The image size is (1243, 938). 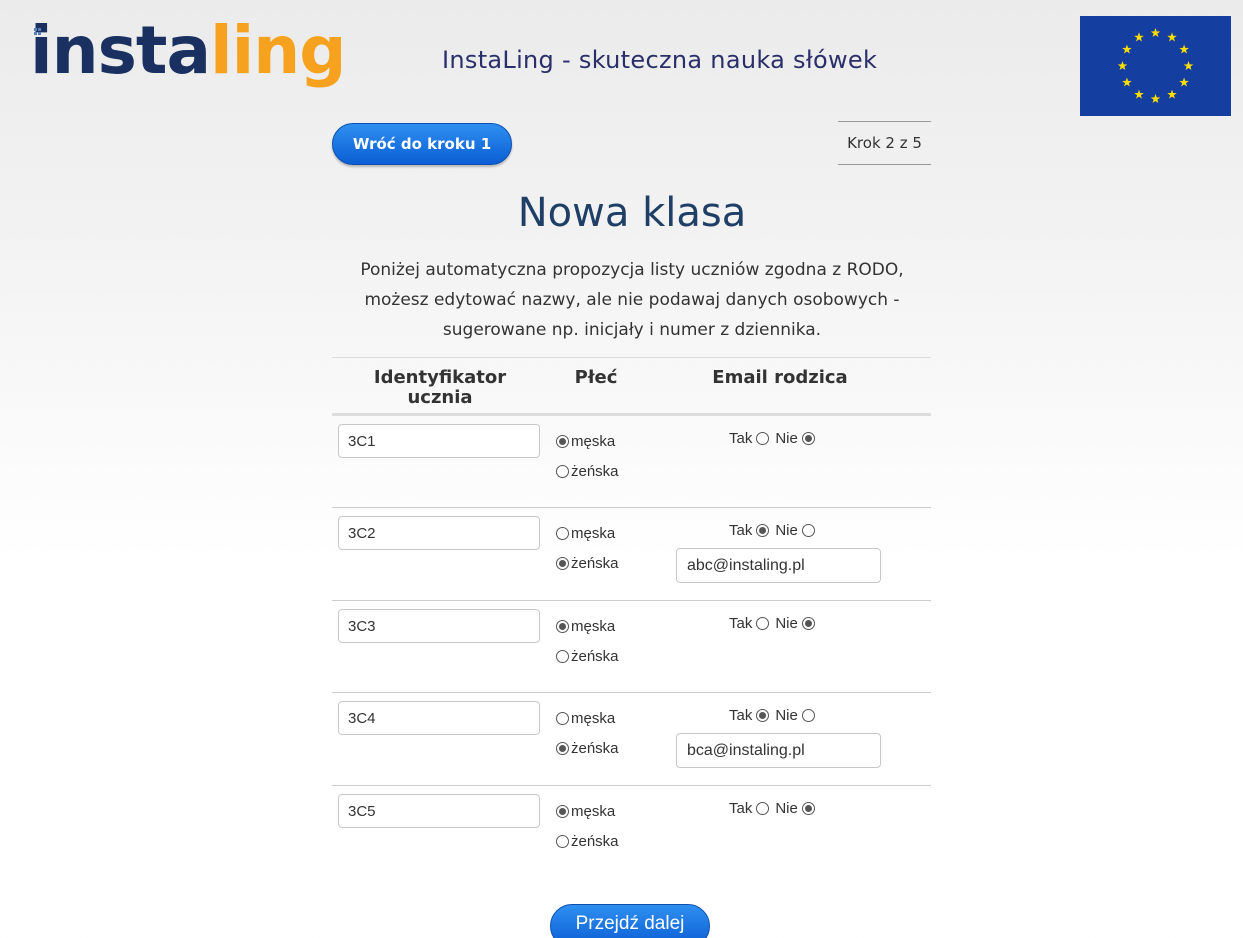 What do you see at coordinates (778, 750) in the screenshot?
I see `parent-email-input: bca@instaling.pl` at bounding box center [778, 750].